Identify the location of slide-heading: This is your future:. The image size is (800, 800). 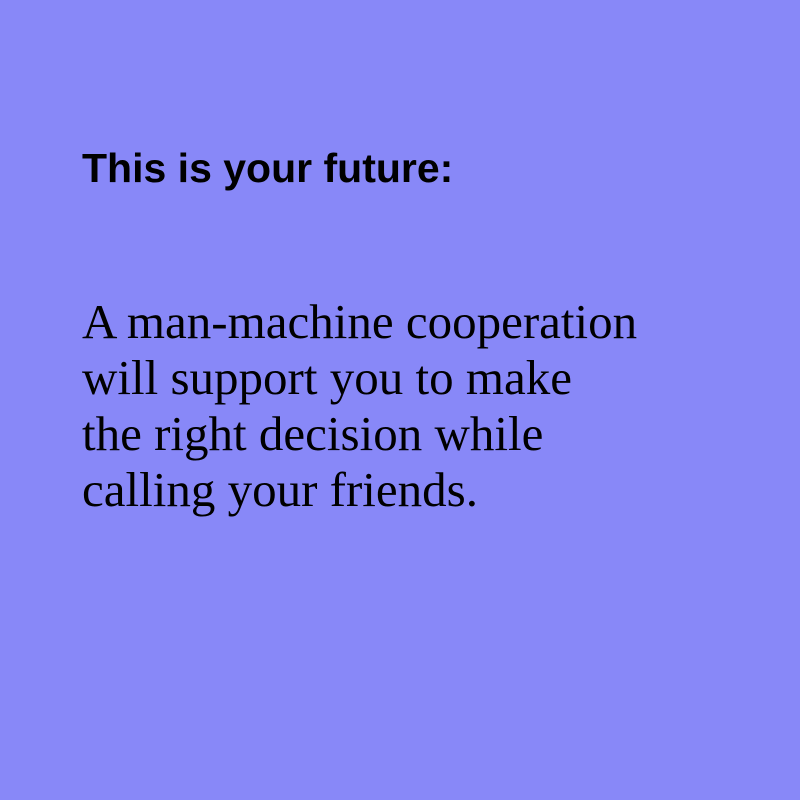
(268, 168).